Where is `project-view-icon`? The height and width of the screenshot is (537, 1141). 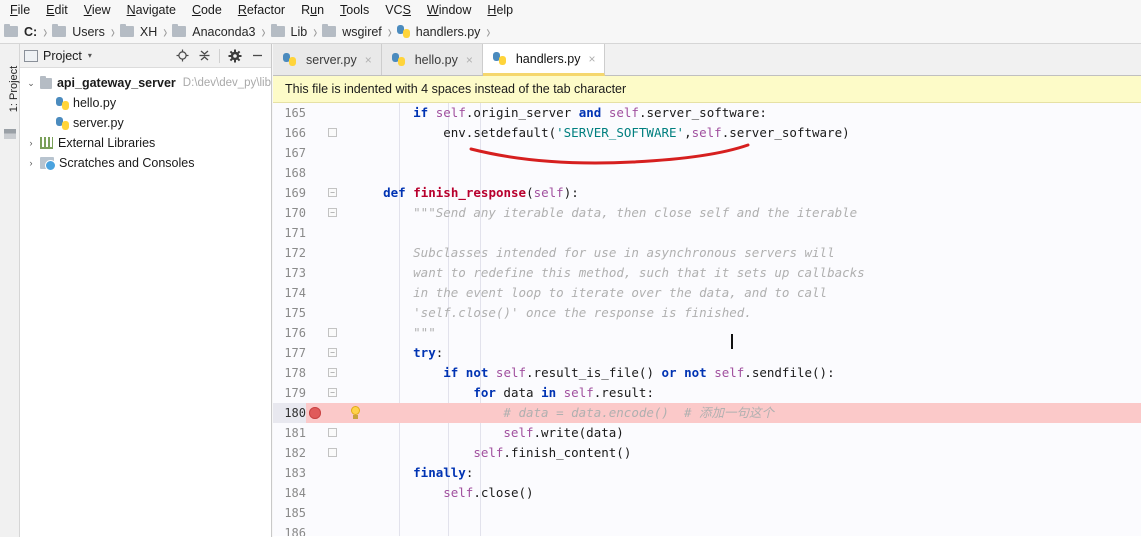
project-view-icon is located at coordinates (31, 55).